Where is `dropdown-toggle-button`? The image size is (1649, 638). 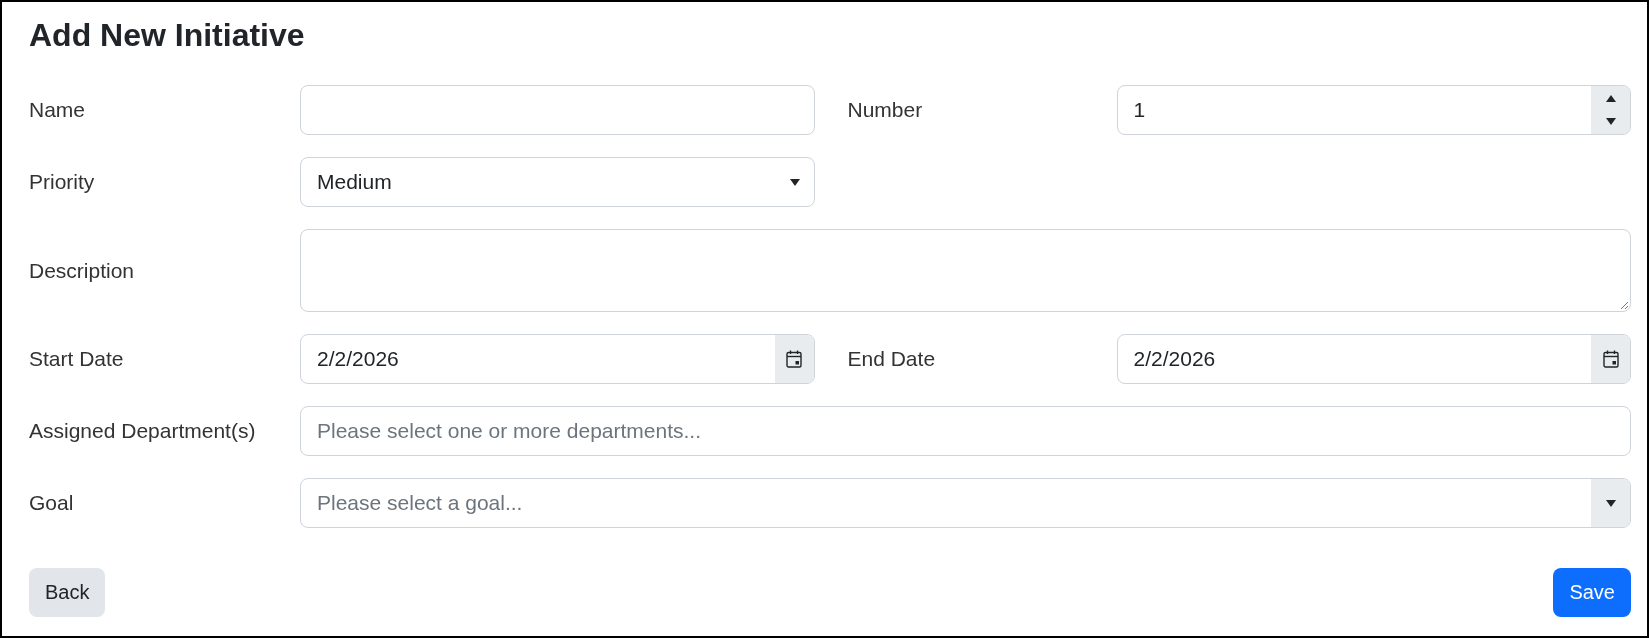 dropdown-toggle-button is located at coordinates (1610, 503).